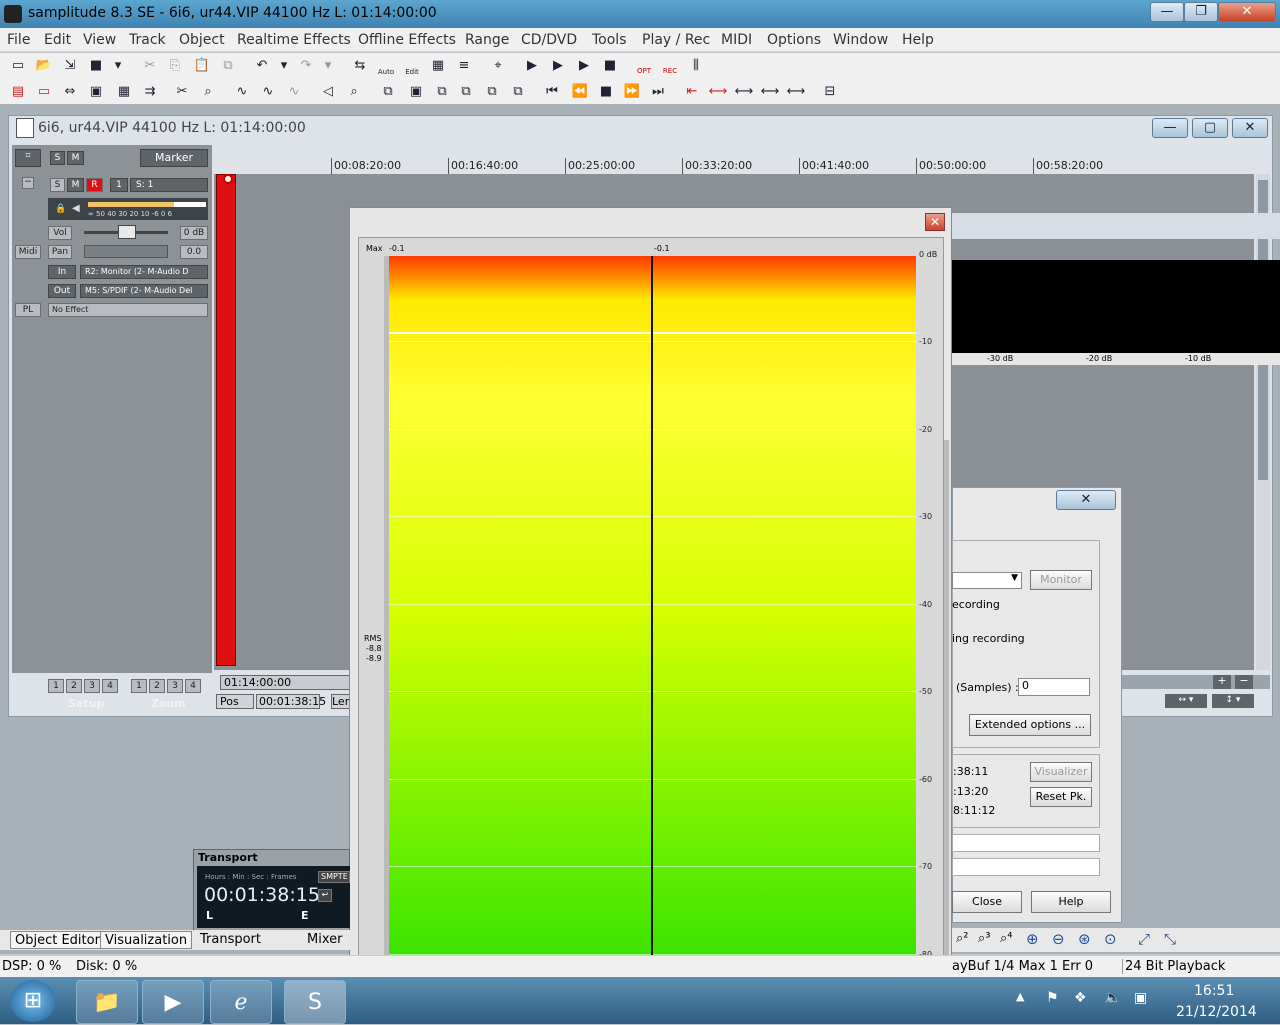 Image resolution: width=1280 pixels, height=1025 pixels. I want to click on network-icon: ▣, so click(1140, 998).